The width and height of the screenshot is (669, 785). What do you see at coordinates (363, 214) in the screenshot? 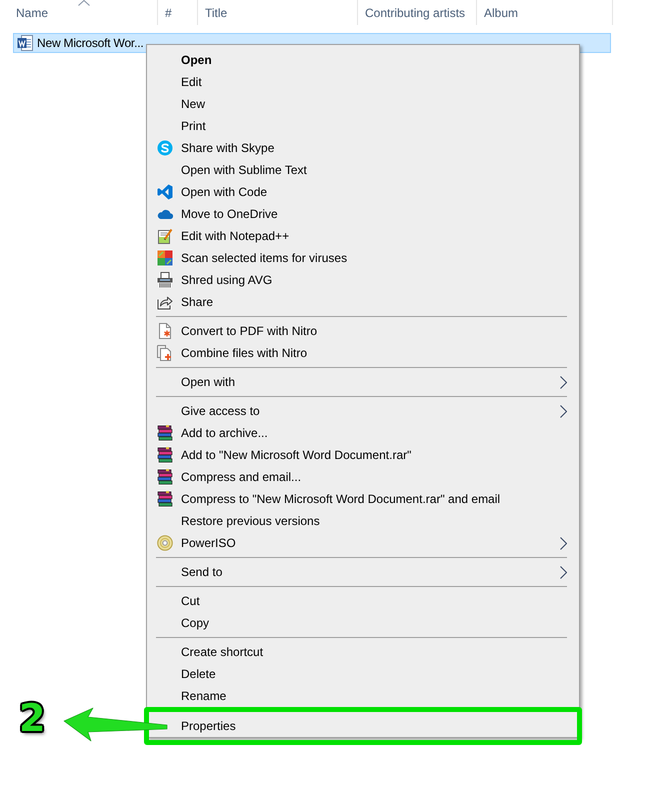
I see `menu-item: Move to OneDrive` at bounding box center [363, 214].